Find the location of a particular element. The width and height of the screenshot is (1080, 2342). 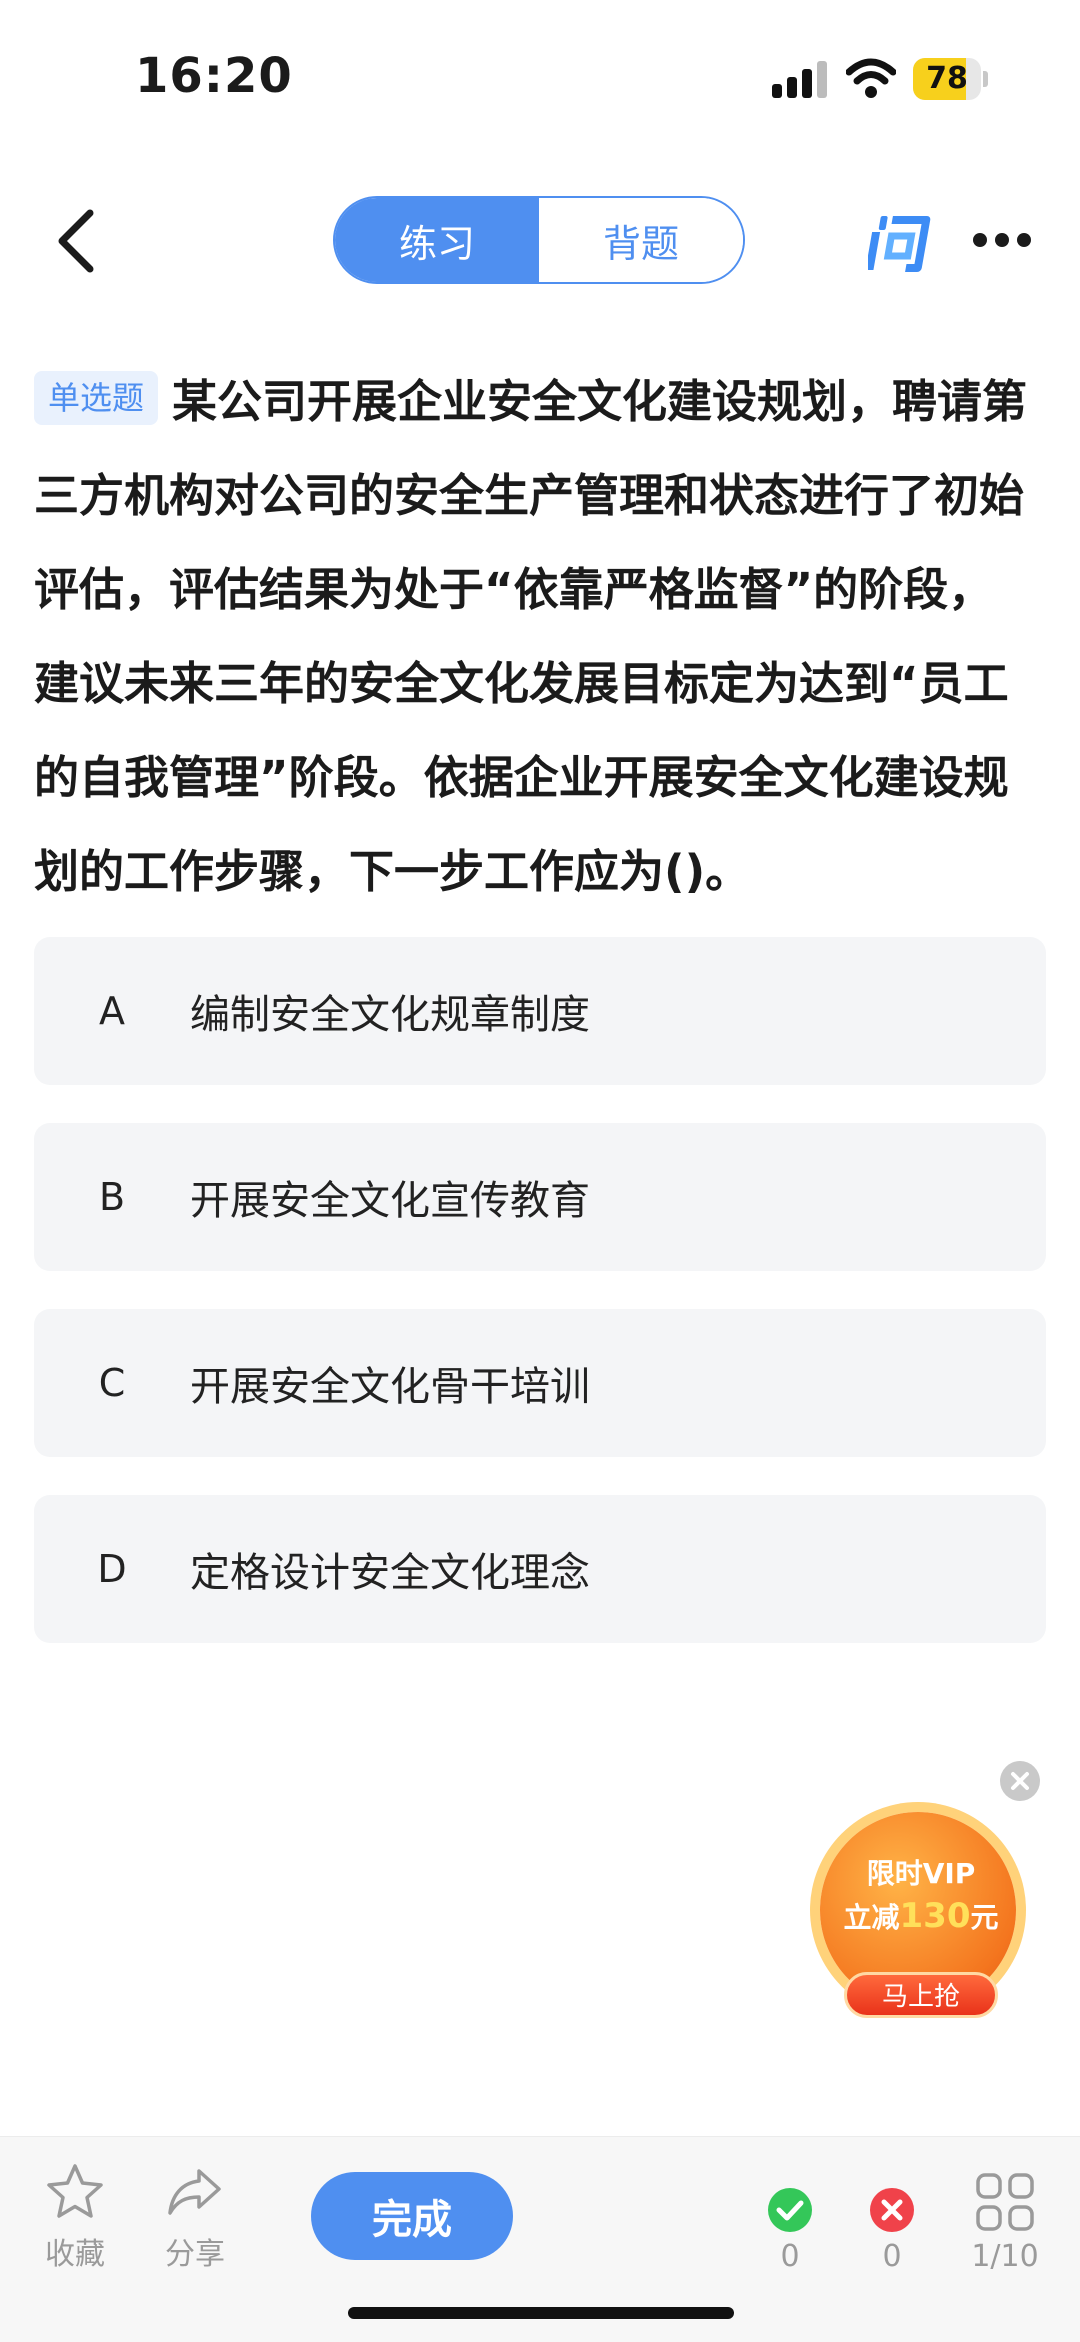

share-button: 分享 is located at coordinates (195, 2217).